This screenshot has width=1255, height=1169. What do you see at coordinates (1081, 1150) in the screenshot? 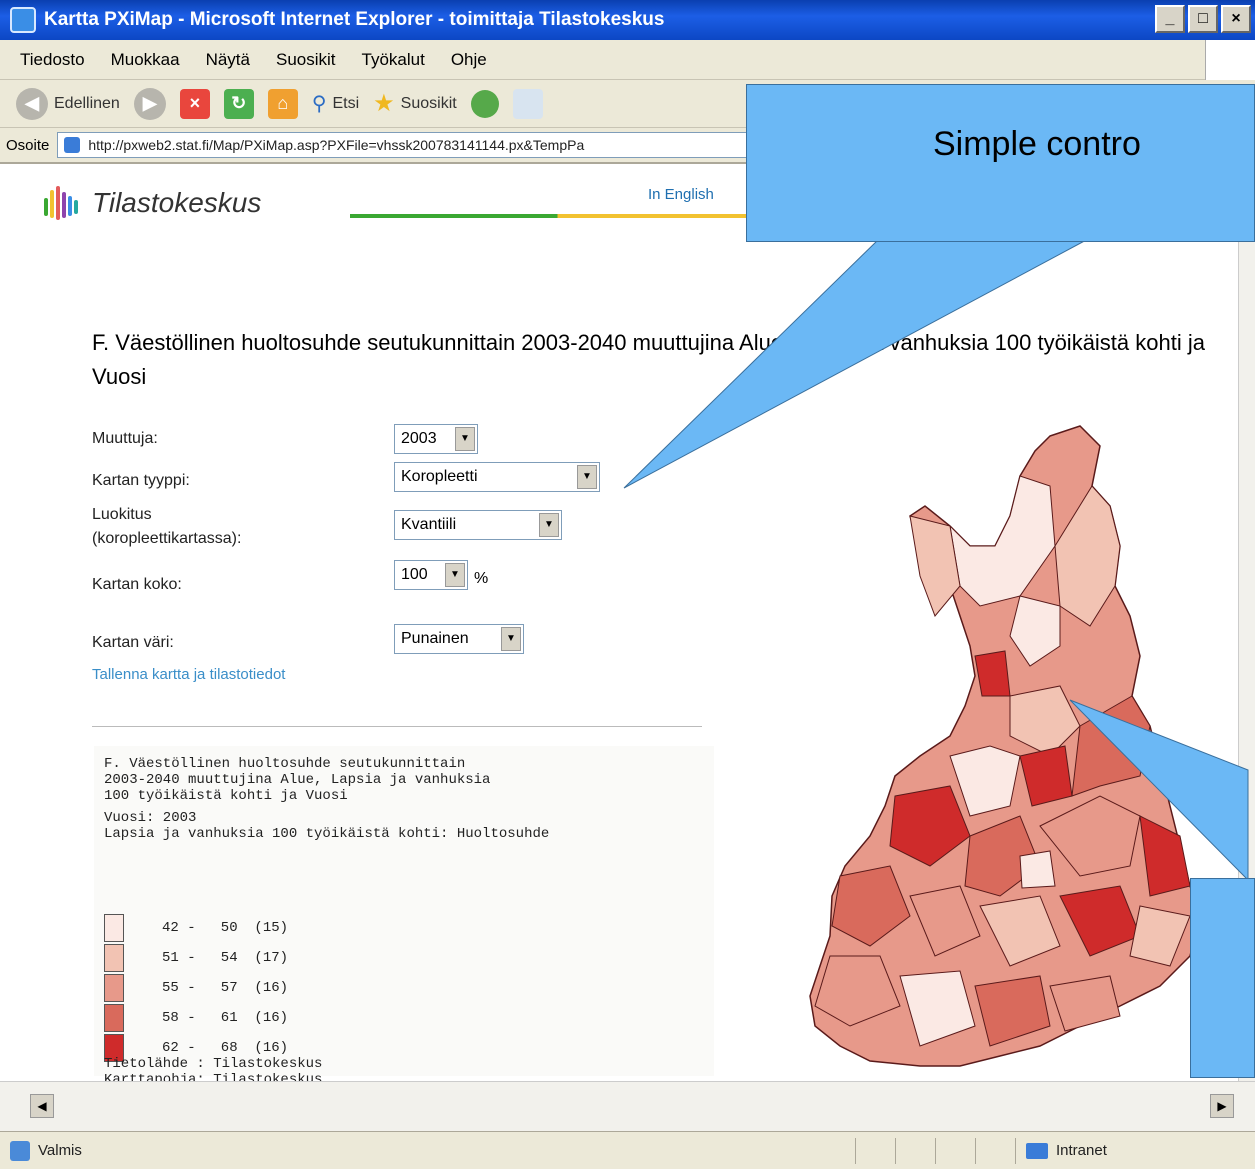
I see `zone-text: Intranet` at bounding box center [1081, 1150].